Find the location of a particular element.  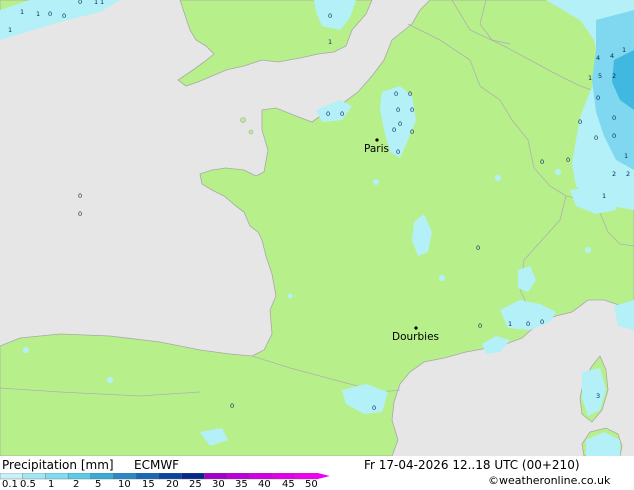

precip-value: 5 is located at coordinates (600, 76).